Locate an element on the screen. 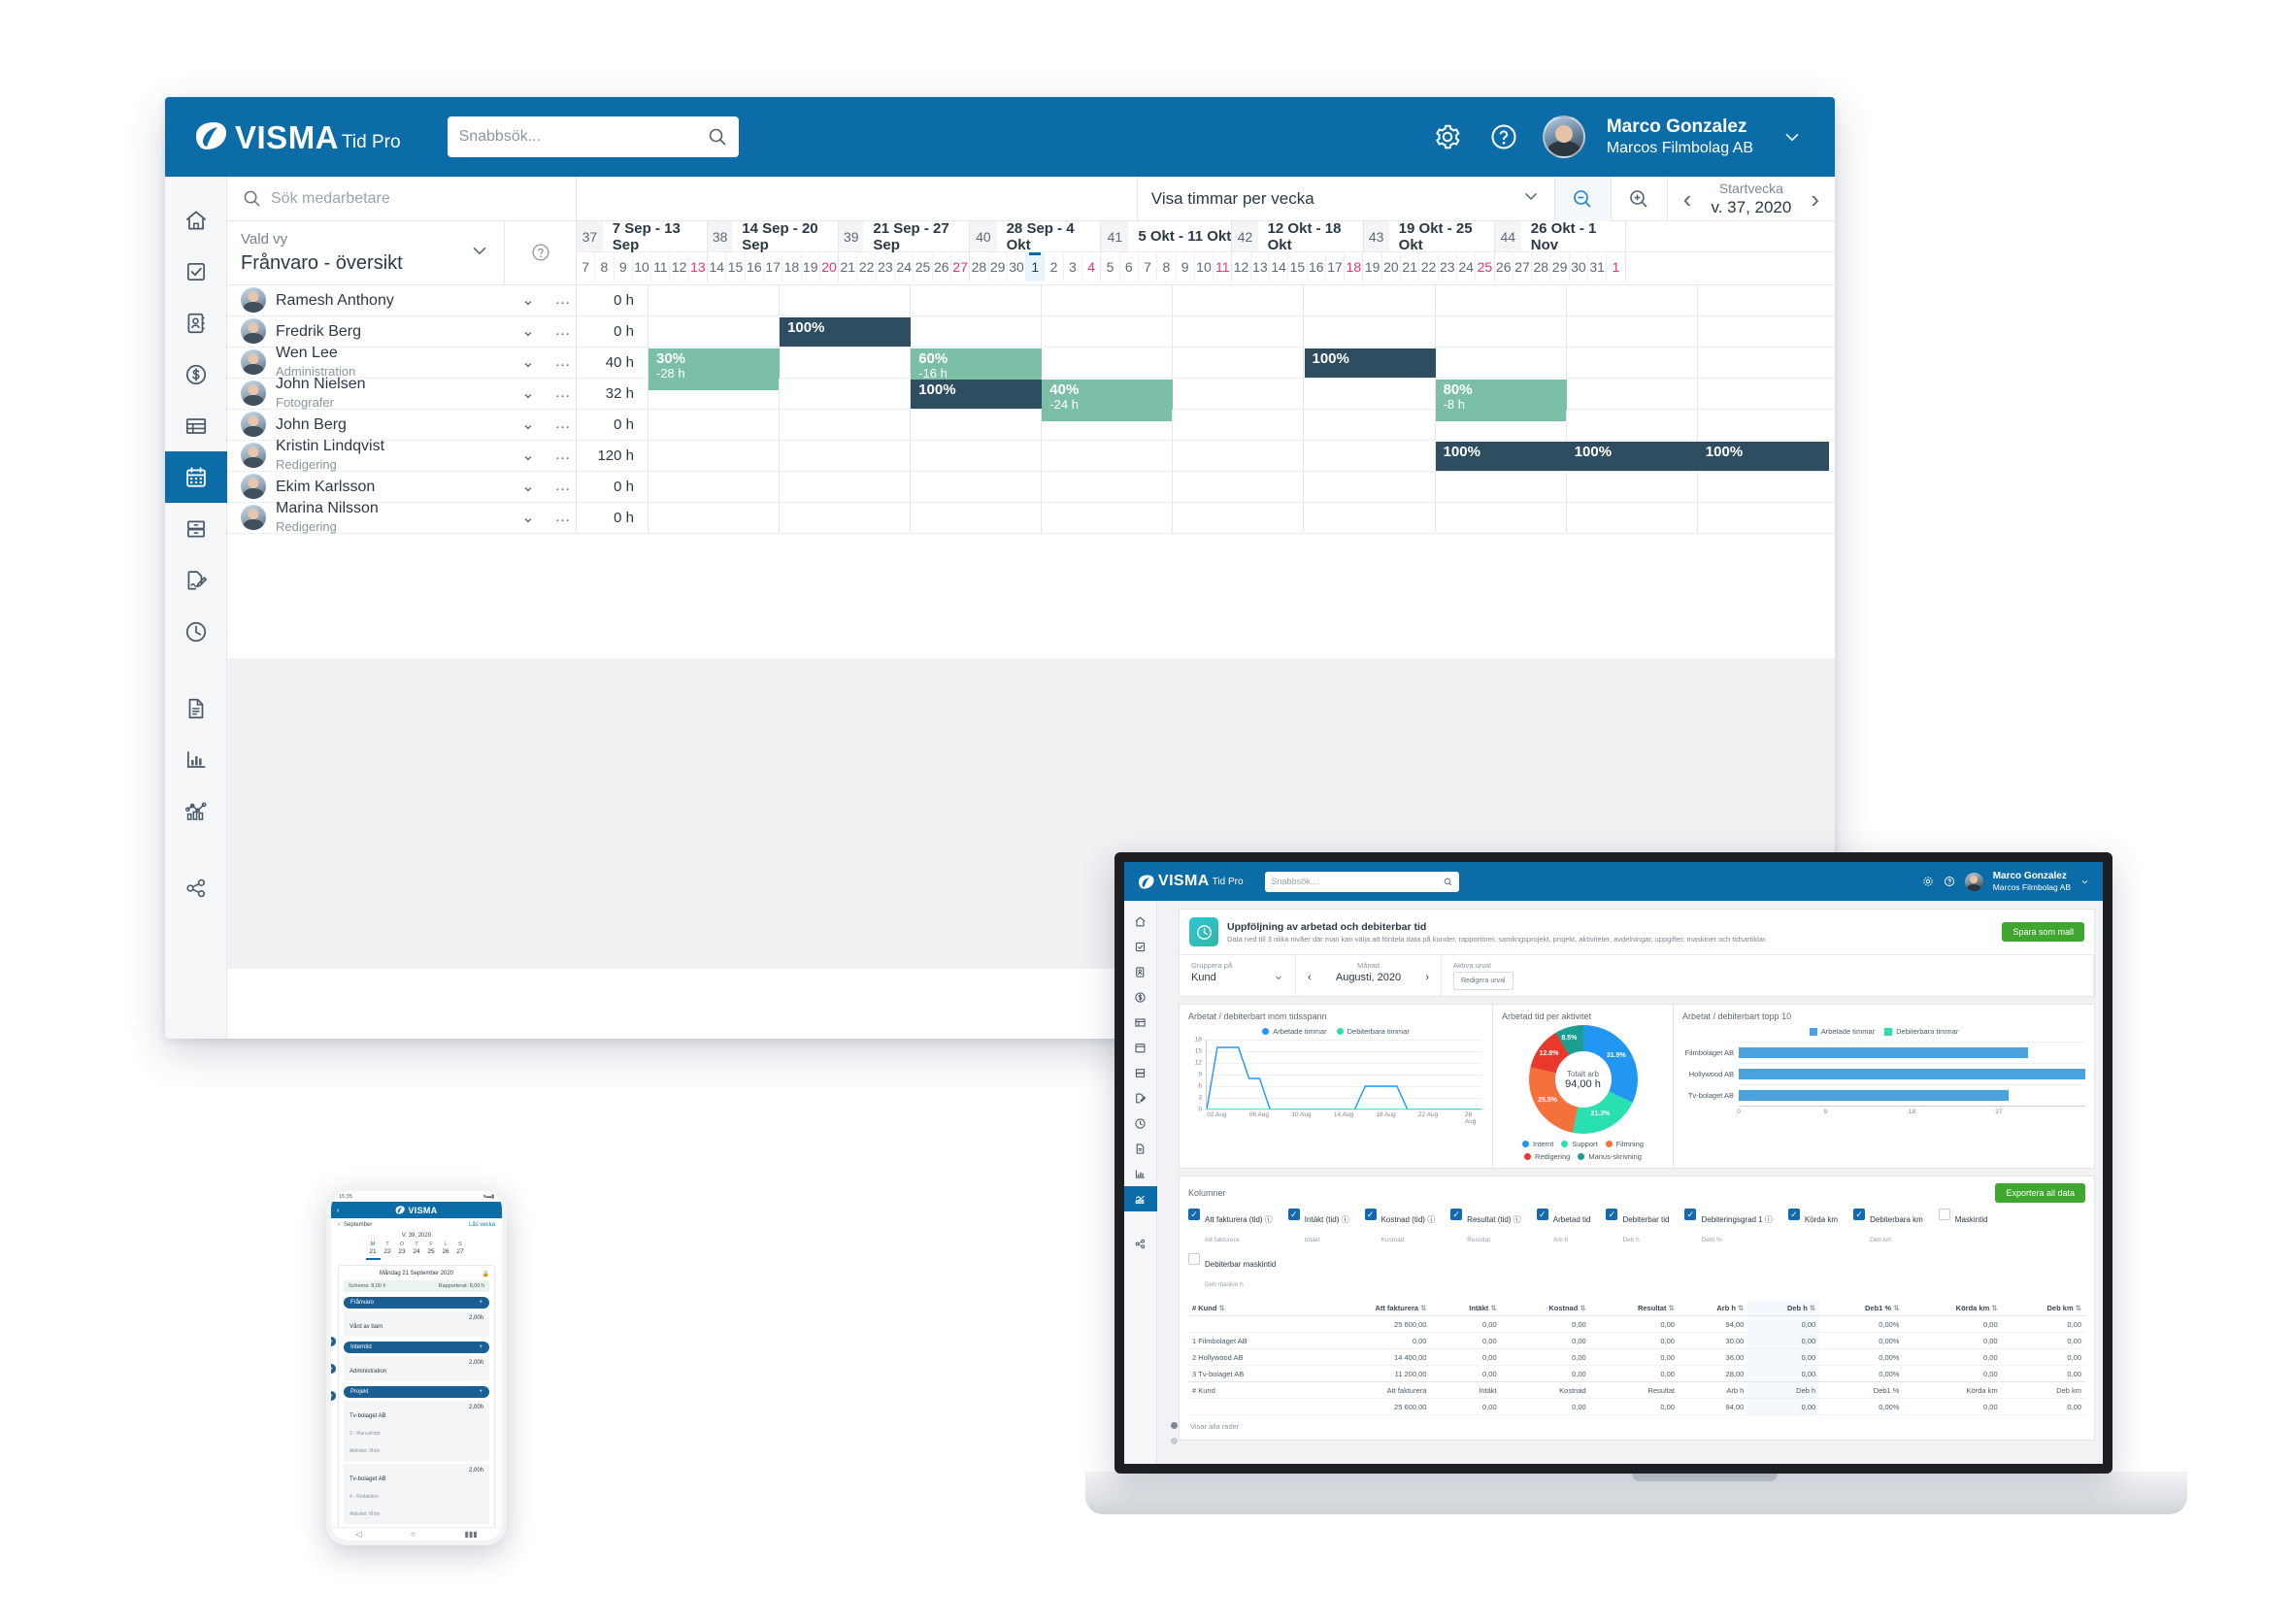  prev-month-button: ‹ is located at coordinates (339, 1225).